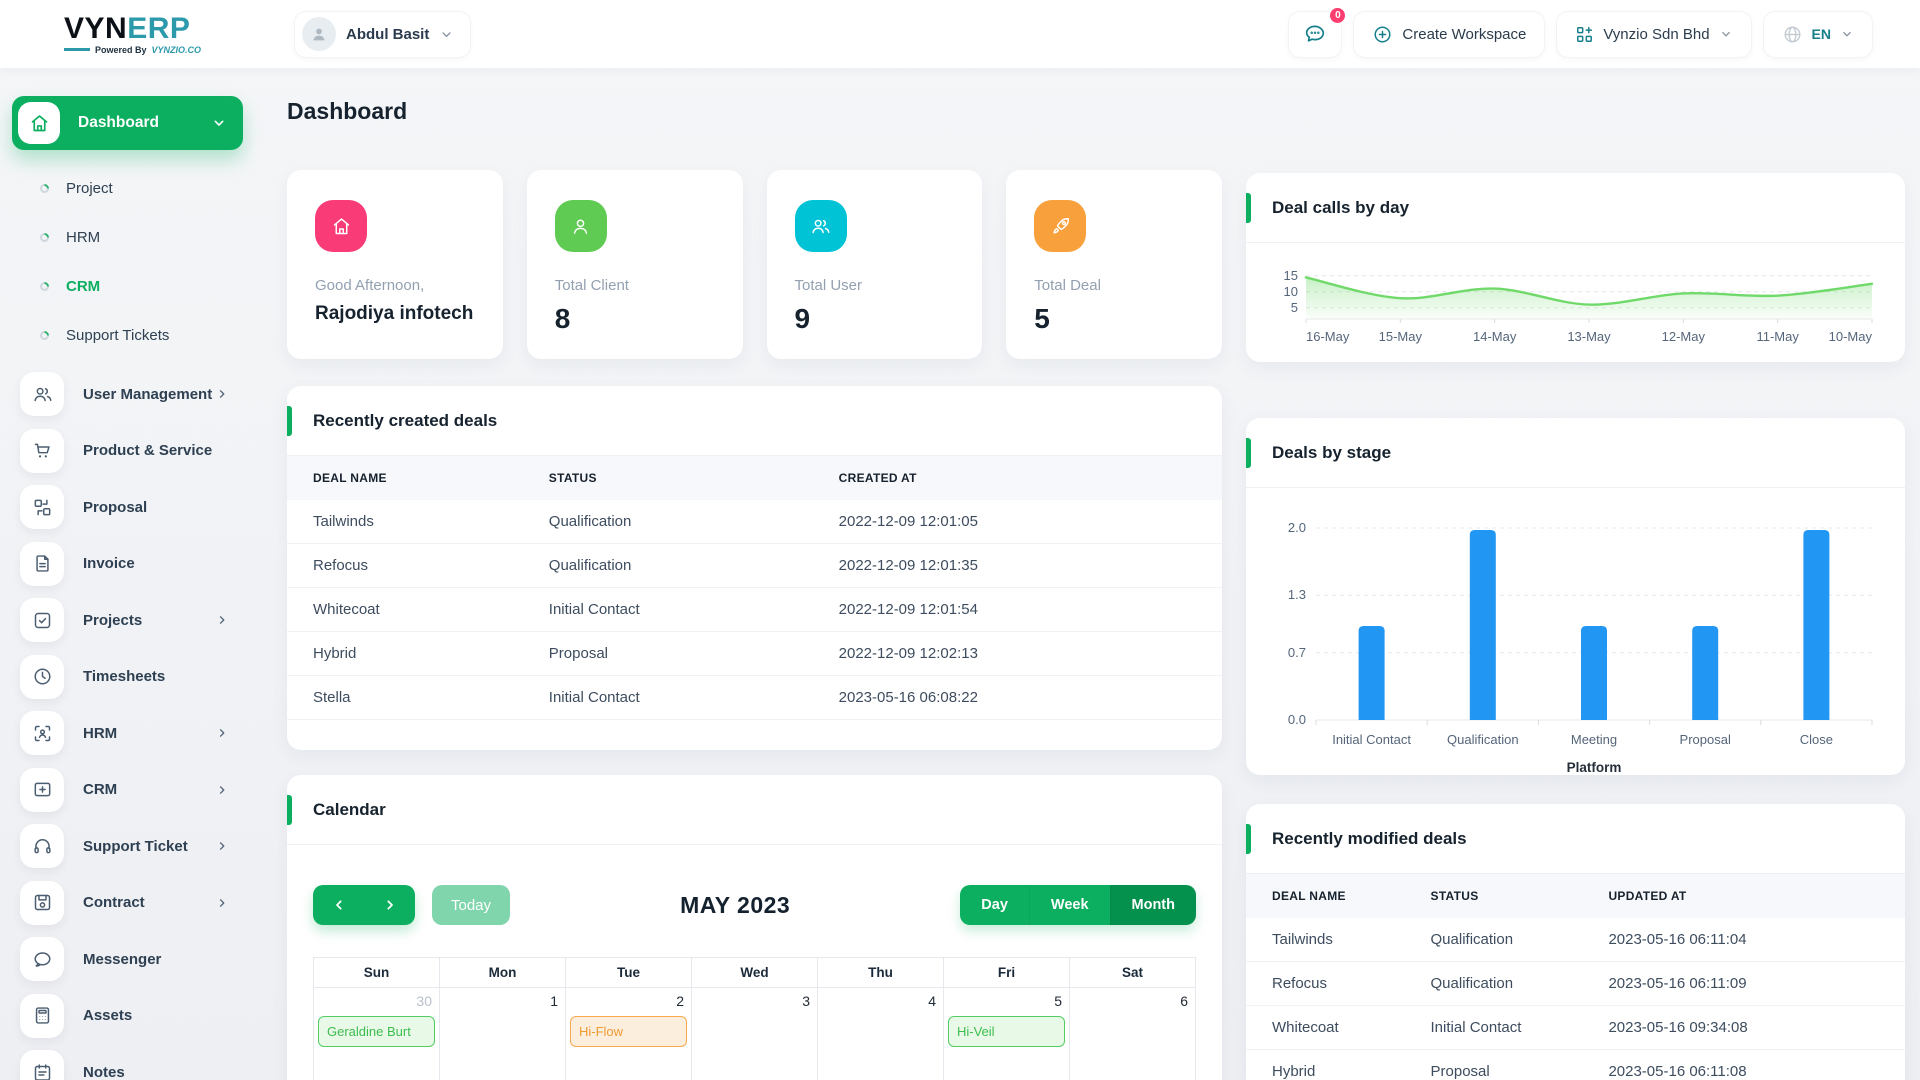 This screenshot has width=1920, height=1080. What do you see at coordinates (1291, 275) in the screenshot?
I see `svg-text: 15` at bounding box center [1291, 275].